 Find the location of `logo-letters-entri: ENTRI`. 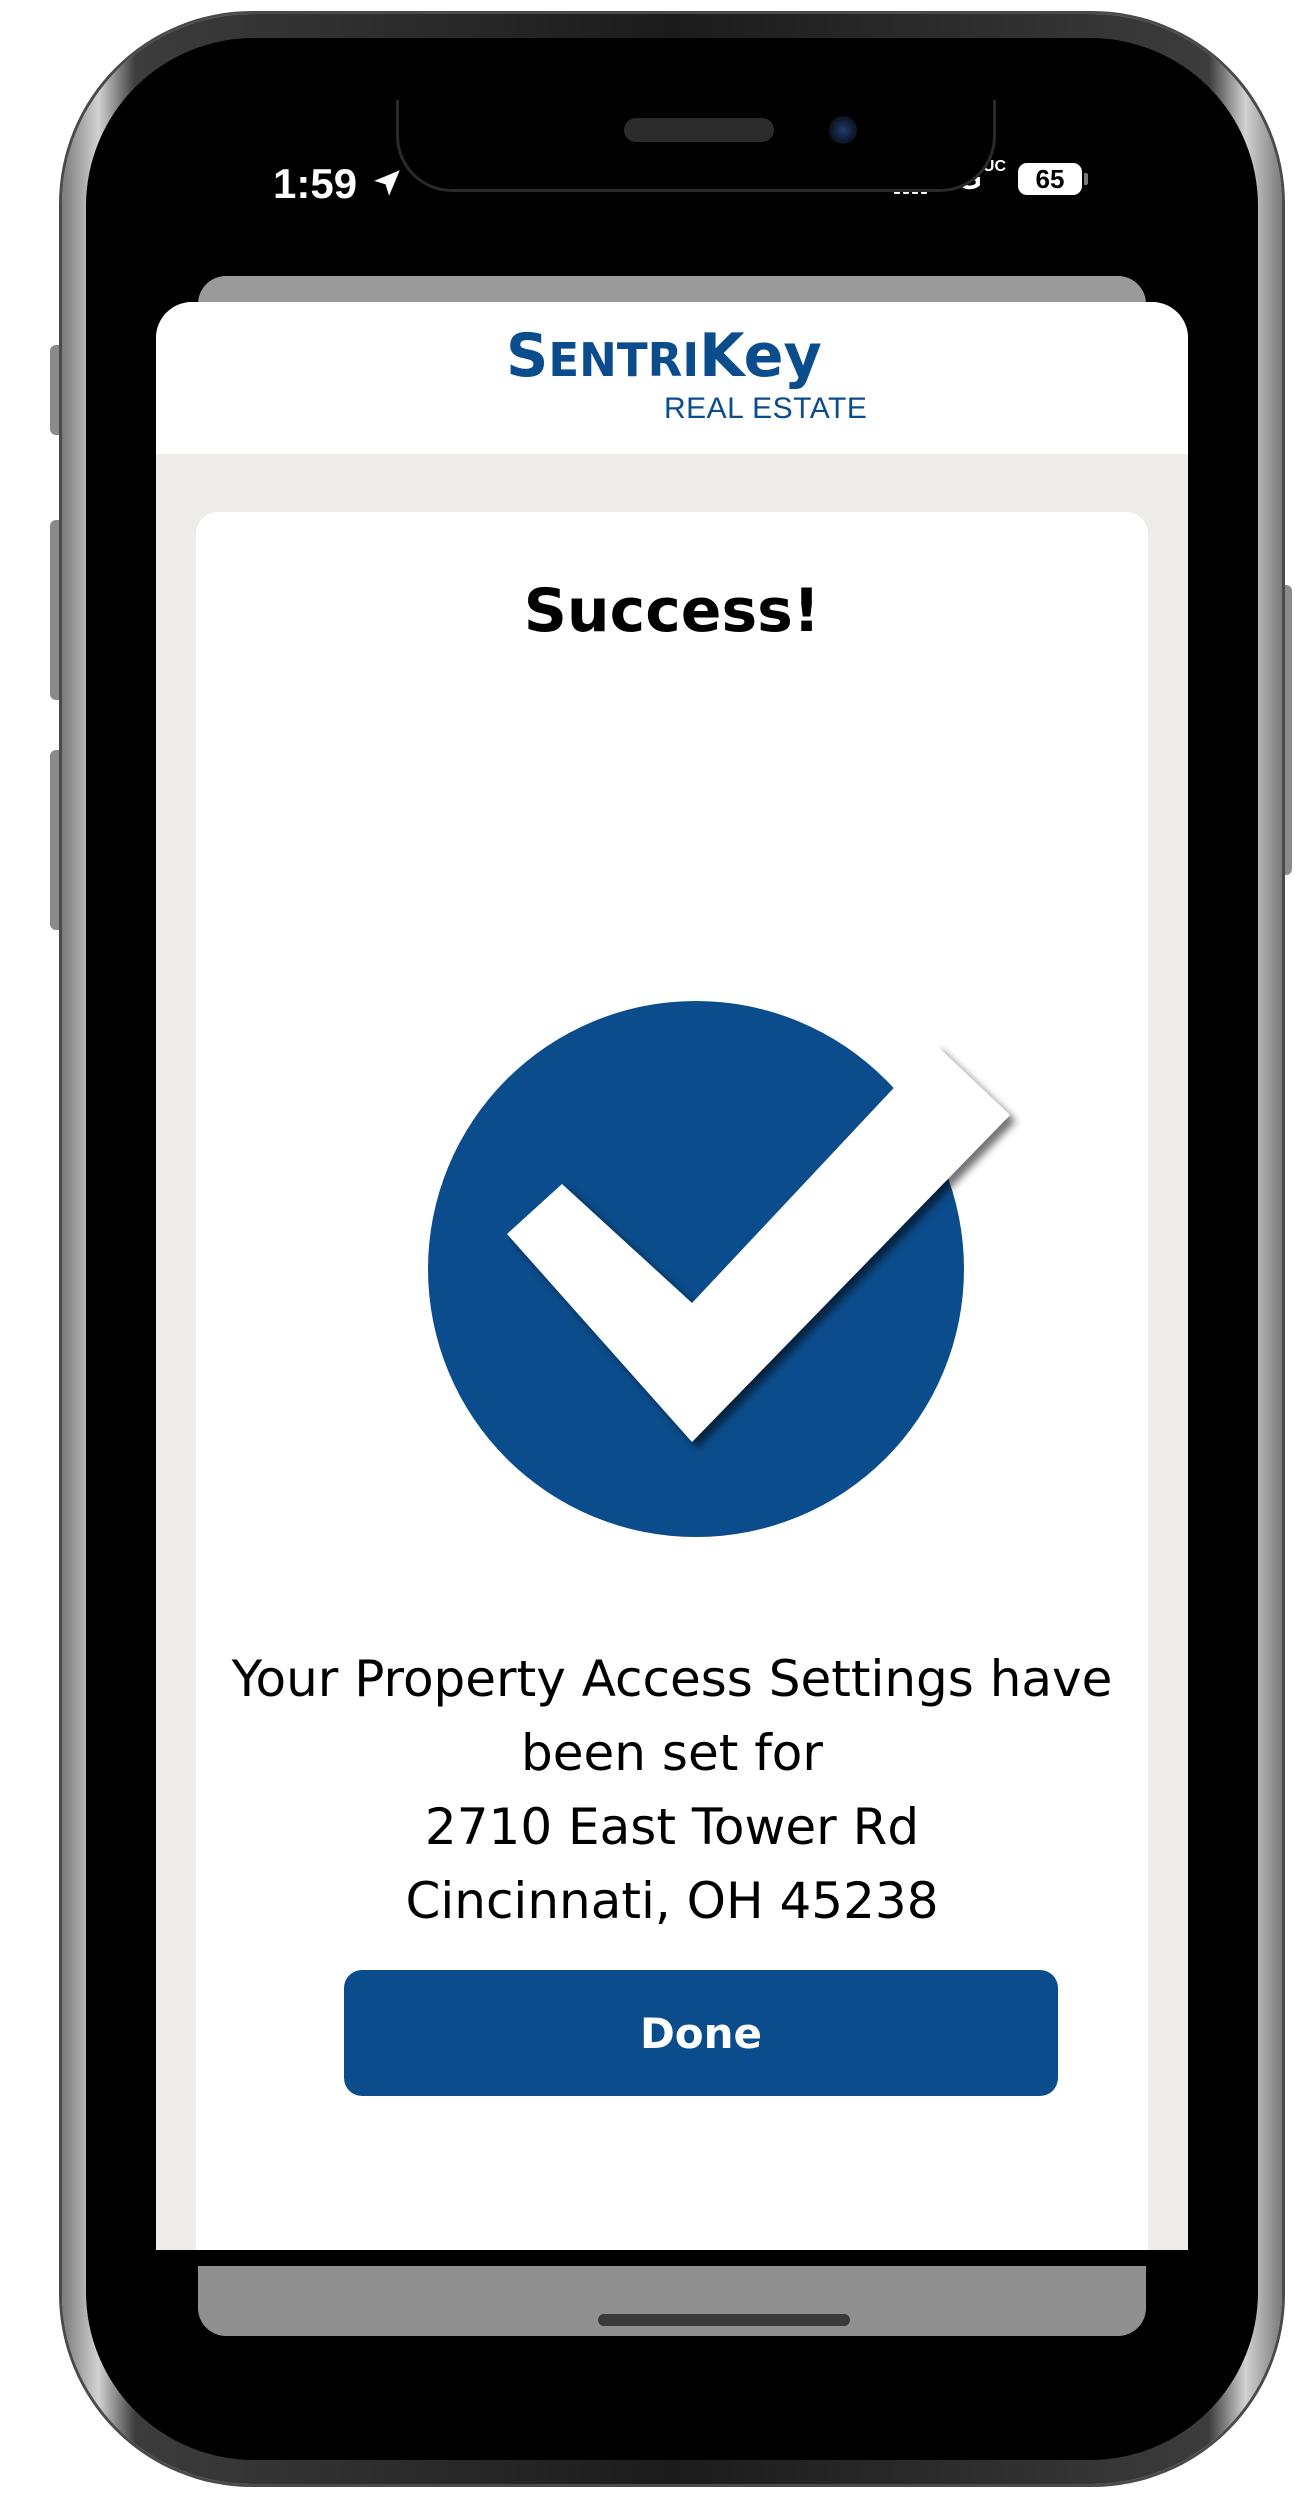

logo-letters-entri: ENTRI is located at coordinates (624, 360).